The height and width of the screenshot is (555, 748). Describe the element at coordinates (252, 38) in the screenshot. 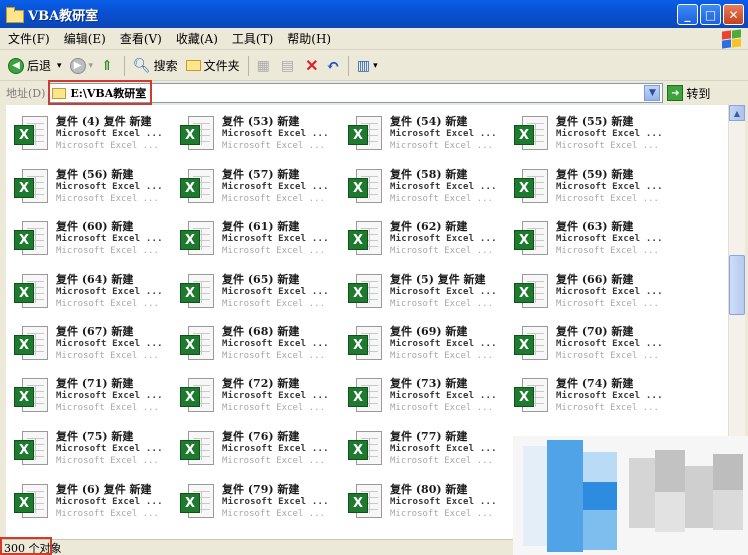

I see `menu-tools: 工具(T)` at that location.